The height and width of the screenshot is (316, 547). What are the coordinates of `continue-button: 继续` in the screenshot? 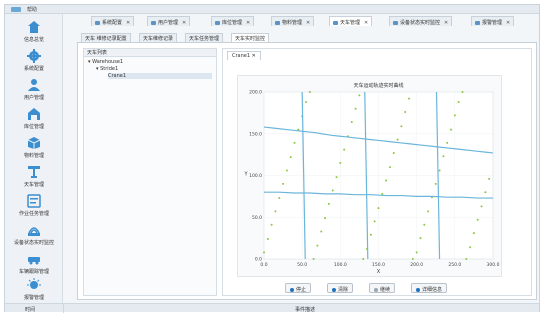 It's located at (382, 288).